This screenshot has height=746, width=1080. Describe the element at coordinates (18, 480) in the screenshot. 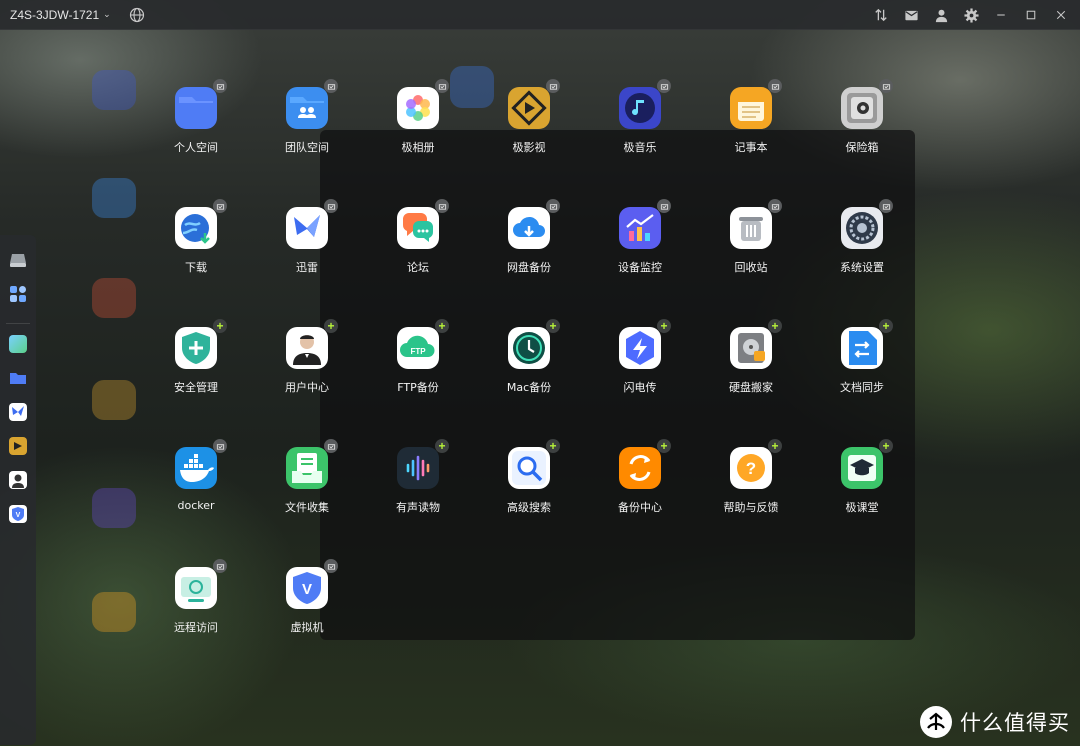

I see `user-center-icon` at that location.